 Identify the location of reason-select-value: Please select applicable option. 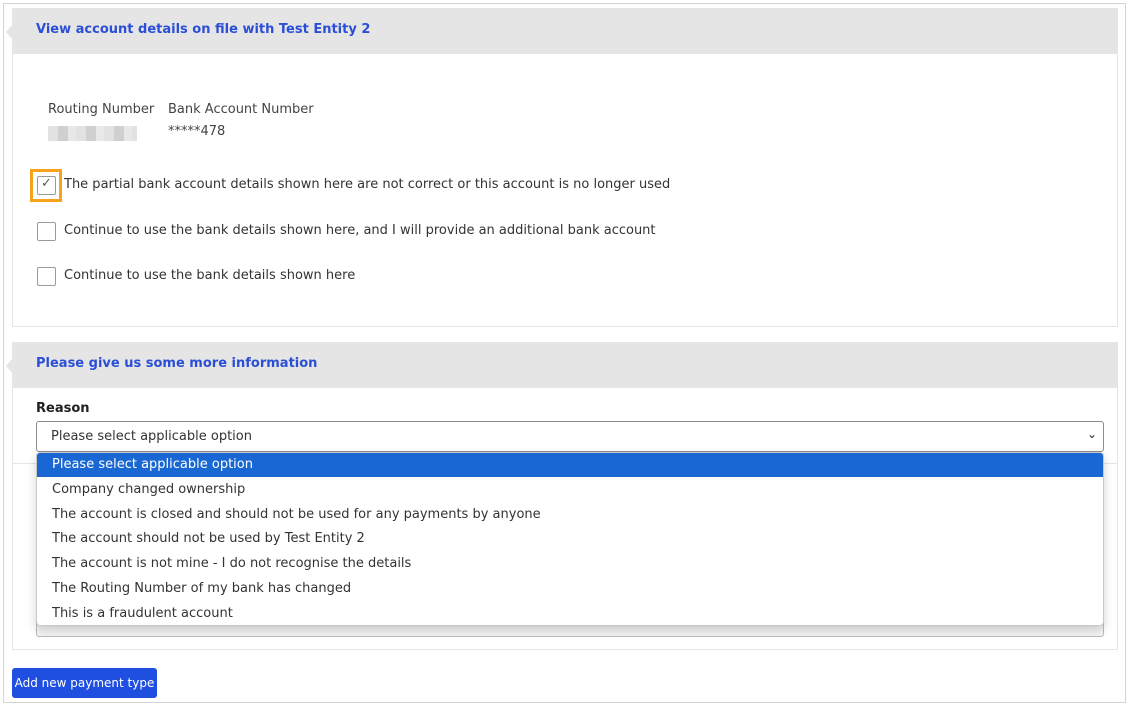
(151, 436).